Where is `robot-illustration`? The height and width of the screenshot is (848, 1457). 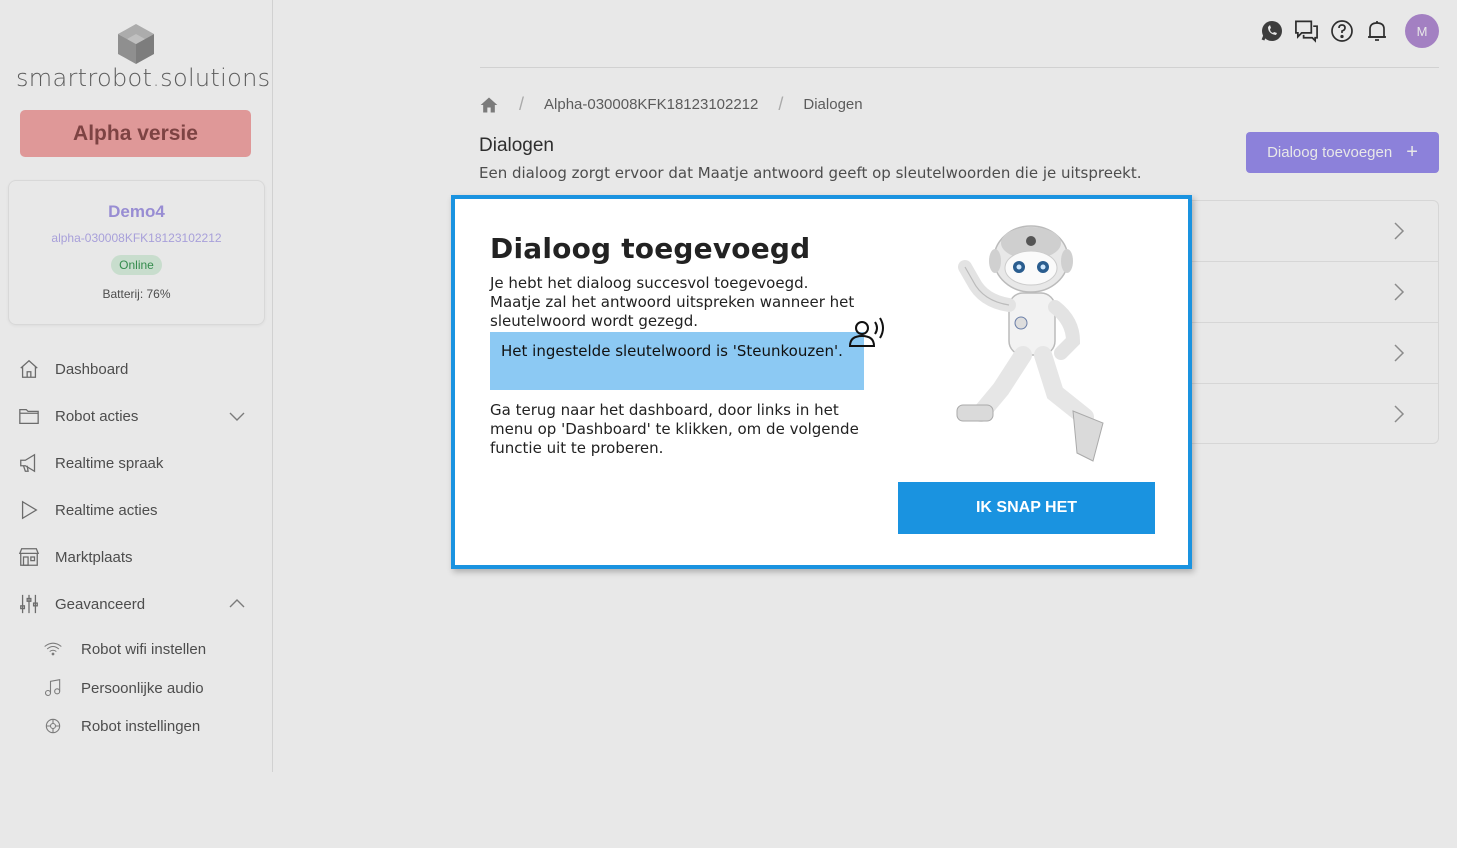
robot-illustration is located at coordinates (1030, 343).